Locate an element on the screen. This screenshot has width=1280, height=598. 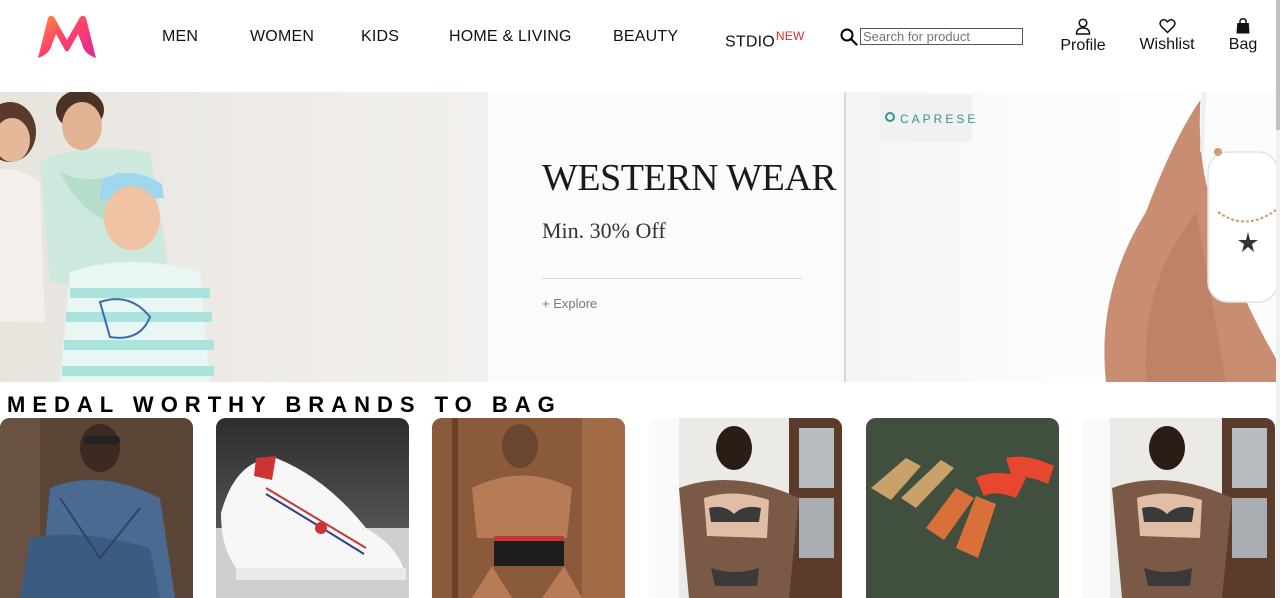
wishlist-button: Wishlist is located at coordinates (1167, 36).